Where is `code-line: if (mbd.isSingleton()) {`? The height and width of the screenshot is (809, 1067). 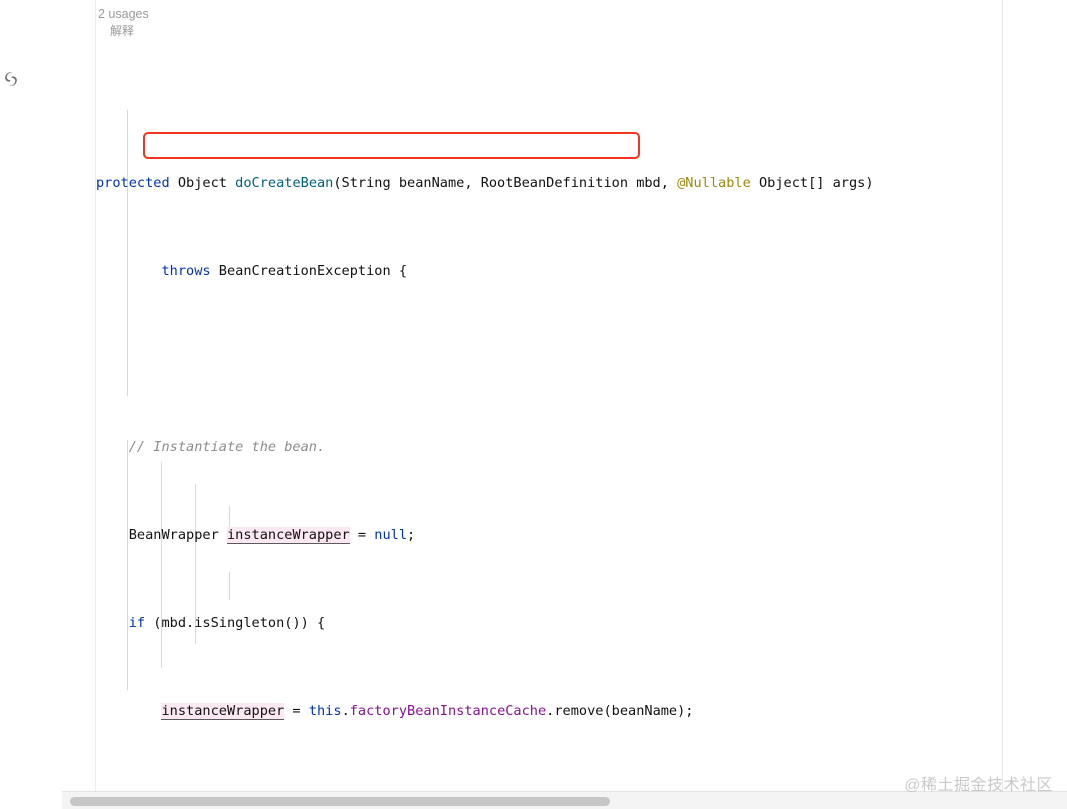 code-line: if (mbd.isSingleton()) { is located at coordinates (549, 623).